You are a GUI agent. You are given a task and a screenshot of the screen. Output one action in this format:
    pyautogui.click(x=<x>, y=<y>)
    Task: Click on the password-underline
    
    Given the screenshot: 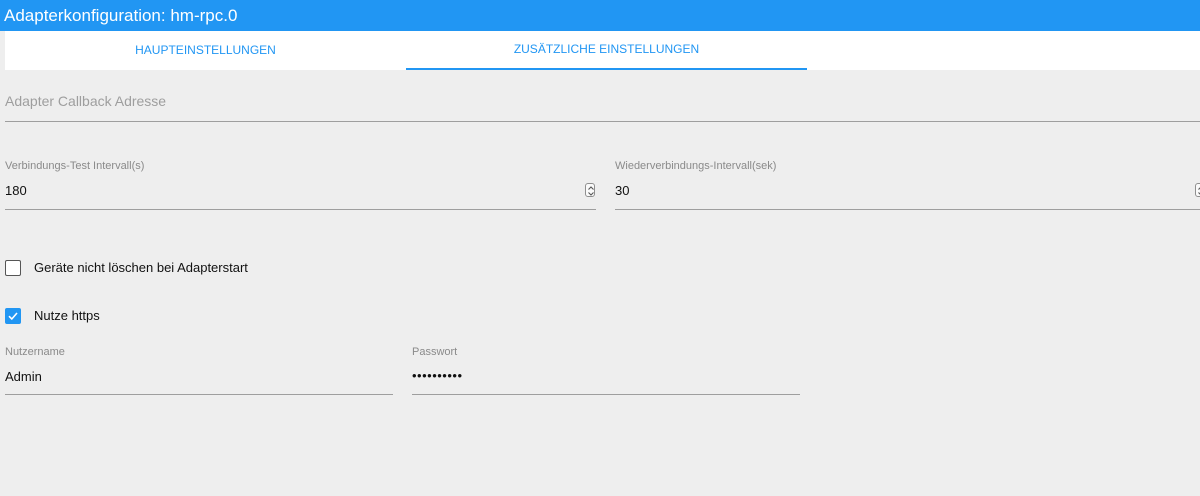 What is the action you would take?
    pyautogui.click(x=606, y=394)
    